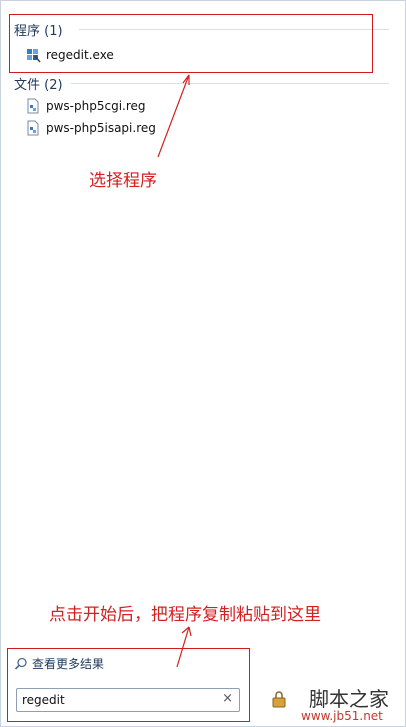  What do you see at coordinates (38, 85) in the screenshot?
I see `files-section-header: 文件 (2)` at bounding box center [38, 85].